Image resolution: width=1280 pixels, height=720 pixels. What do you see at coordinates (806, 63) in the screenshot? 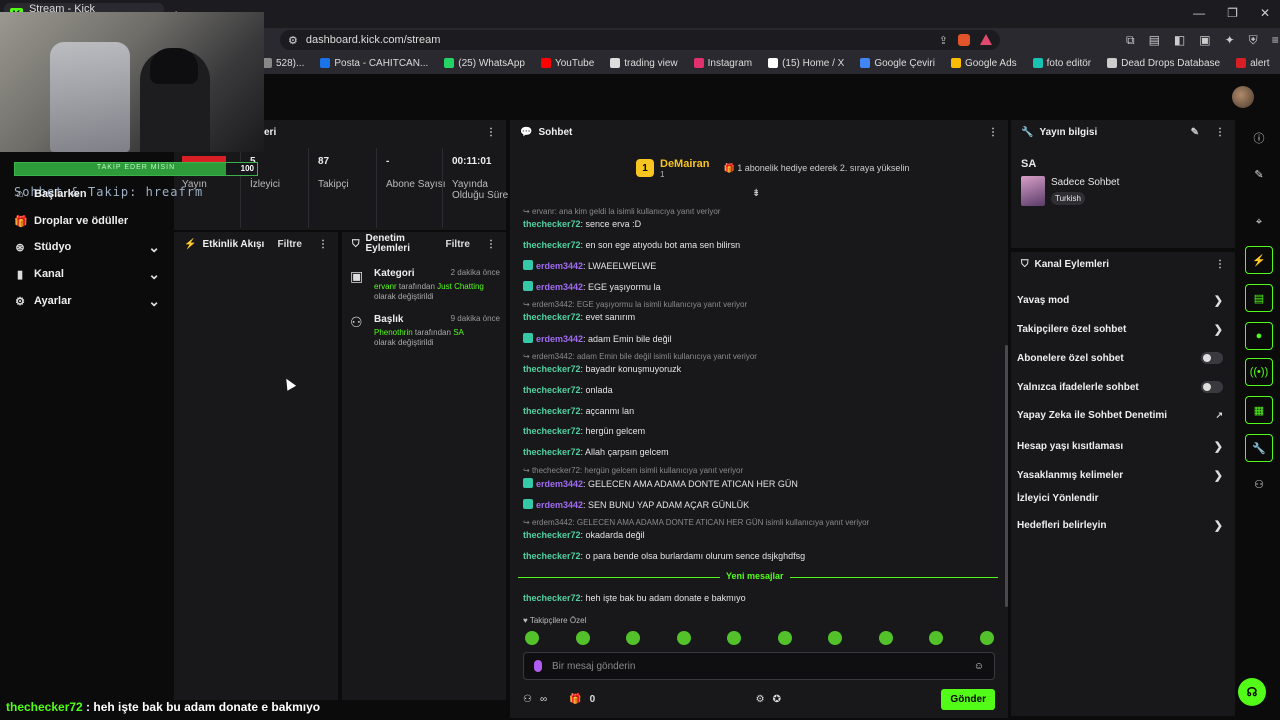
I see `bookmark-item: (15) Home / X` at bounding box center [806, 63].